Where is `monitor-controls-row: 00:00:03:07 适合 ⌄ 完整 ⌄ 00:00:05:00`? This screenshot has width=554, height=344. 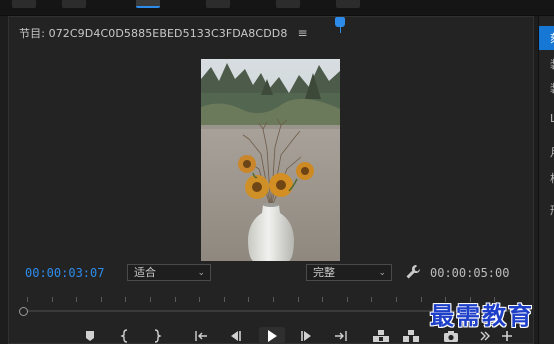
monitor-controls-row: 00:00:03:07 适合 ⌄ 完整 ⌄ 00:00:05:00 is located at coordinates (271, 274).